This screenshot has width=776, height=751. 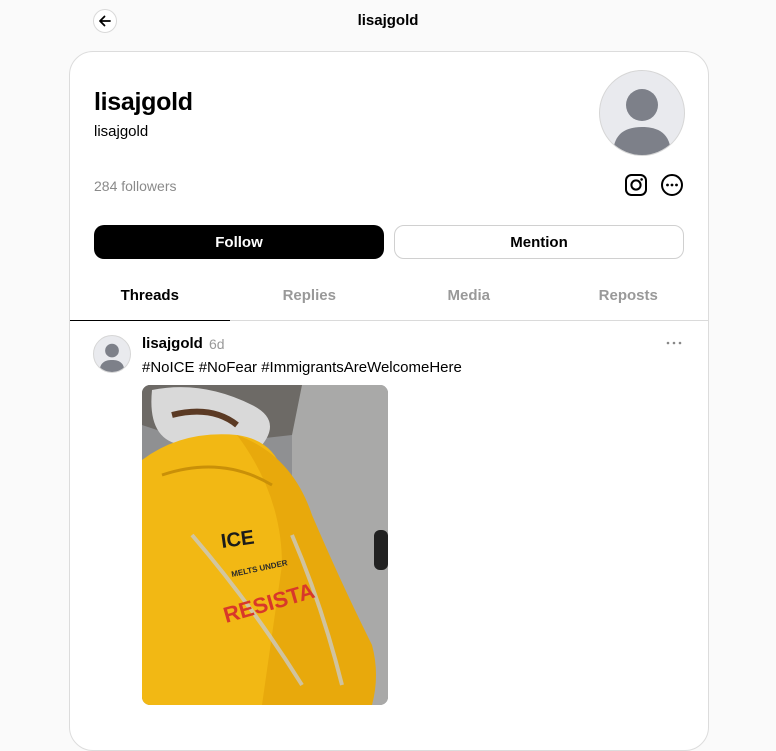 What do you see at coordinates (636, 185) in the screenshot?
I see `instagram-icon` at bounding box center [636, 185].